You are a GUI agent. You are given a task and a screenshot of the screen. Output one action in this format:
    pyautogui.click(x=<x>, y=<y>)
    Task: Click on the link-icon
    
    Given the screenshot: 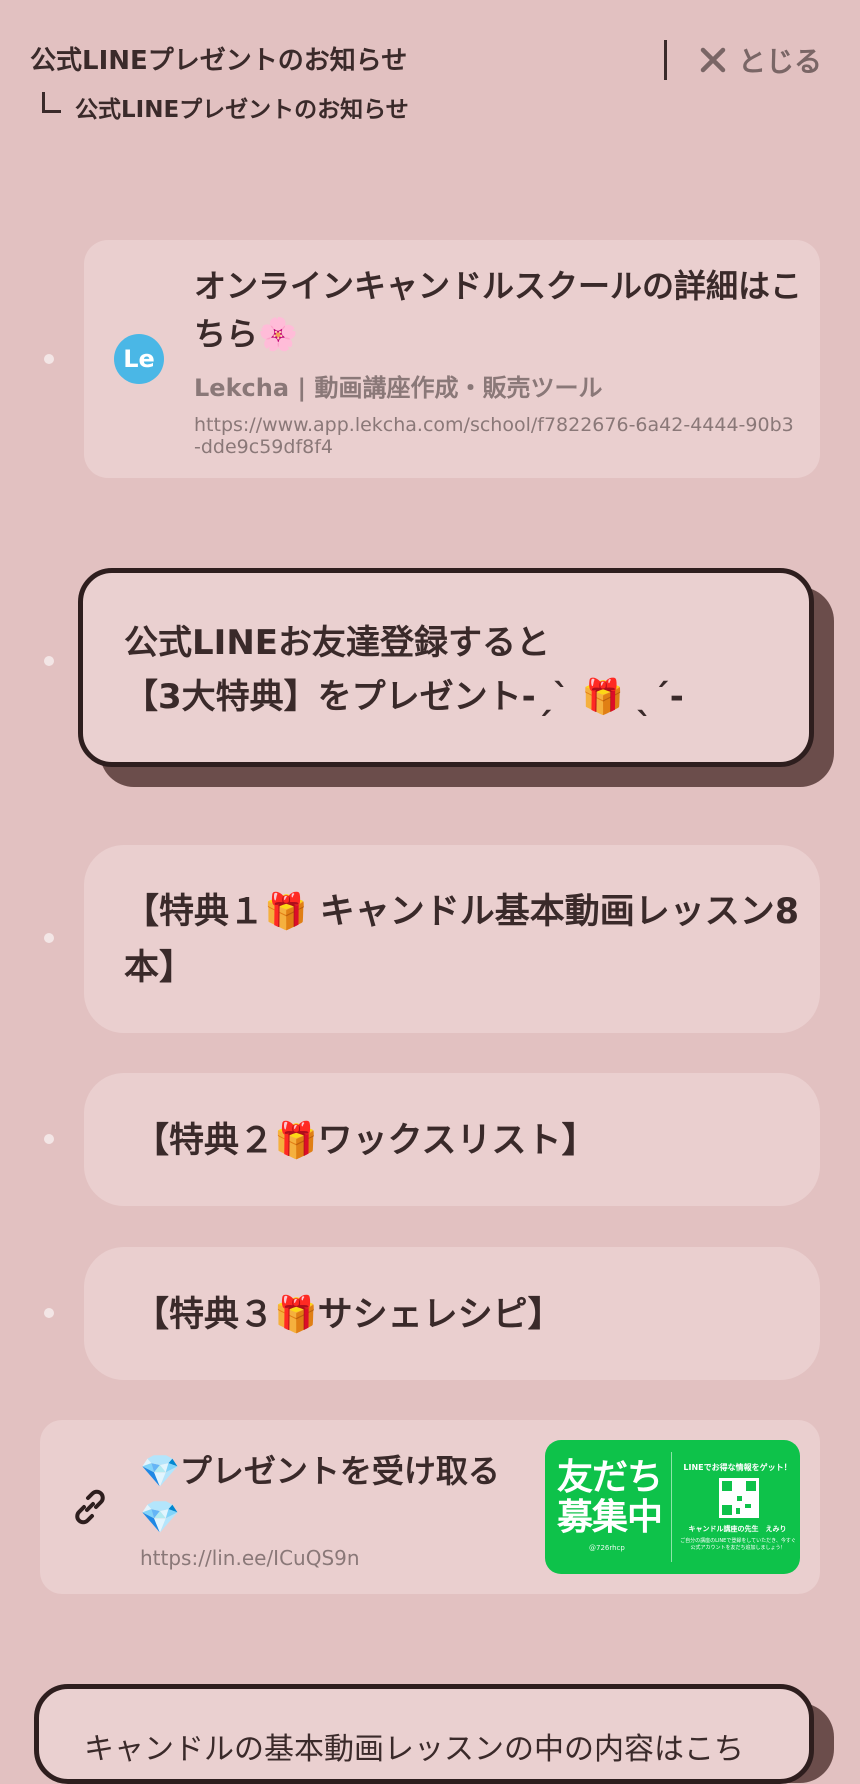 What is the action you would take?
    pyautogui.click(x=90, y=1507)
    